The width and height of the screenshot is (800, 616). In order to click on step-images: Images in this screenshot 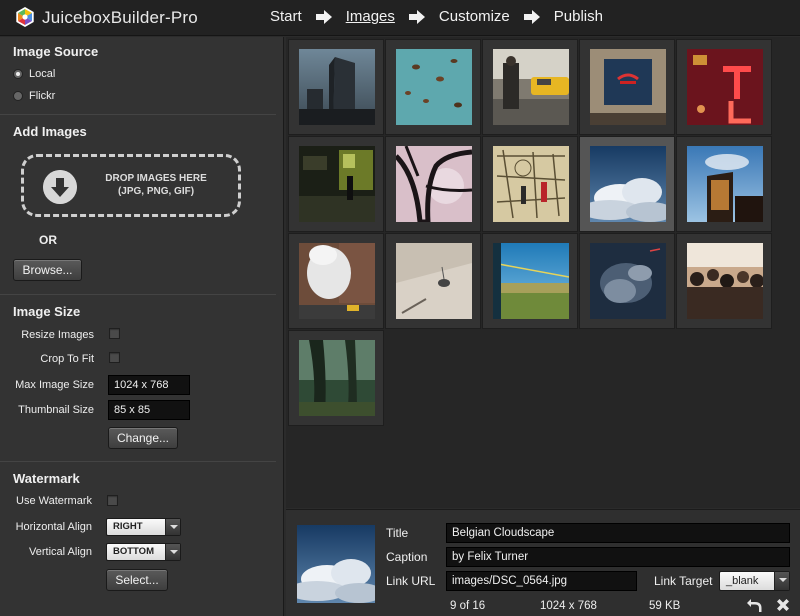, I will do `click(370, 16)`.